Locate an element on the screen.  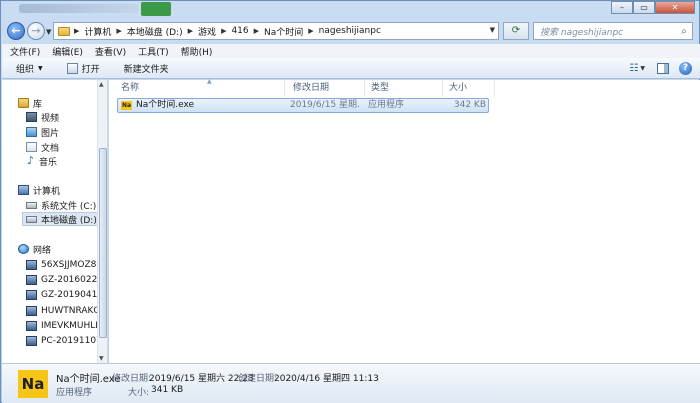
breadcrumb-nageshijianpc: nageshijianpc is located at coordinates (350, 31).